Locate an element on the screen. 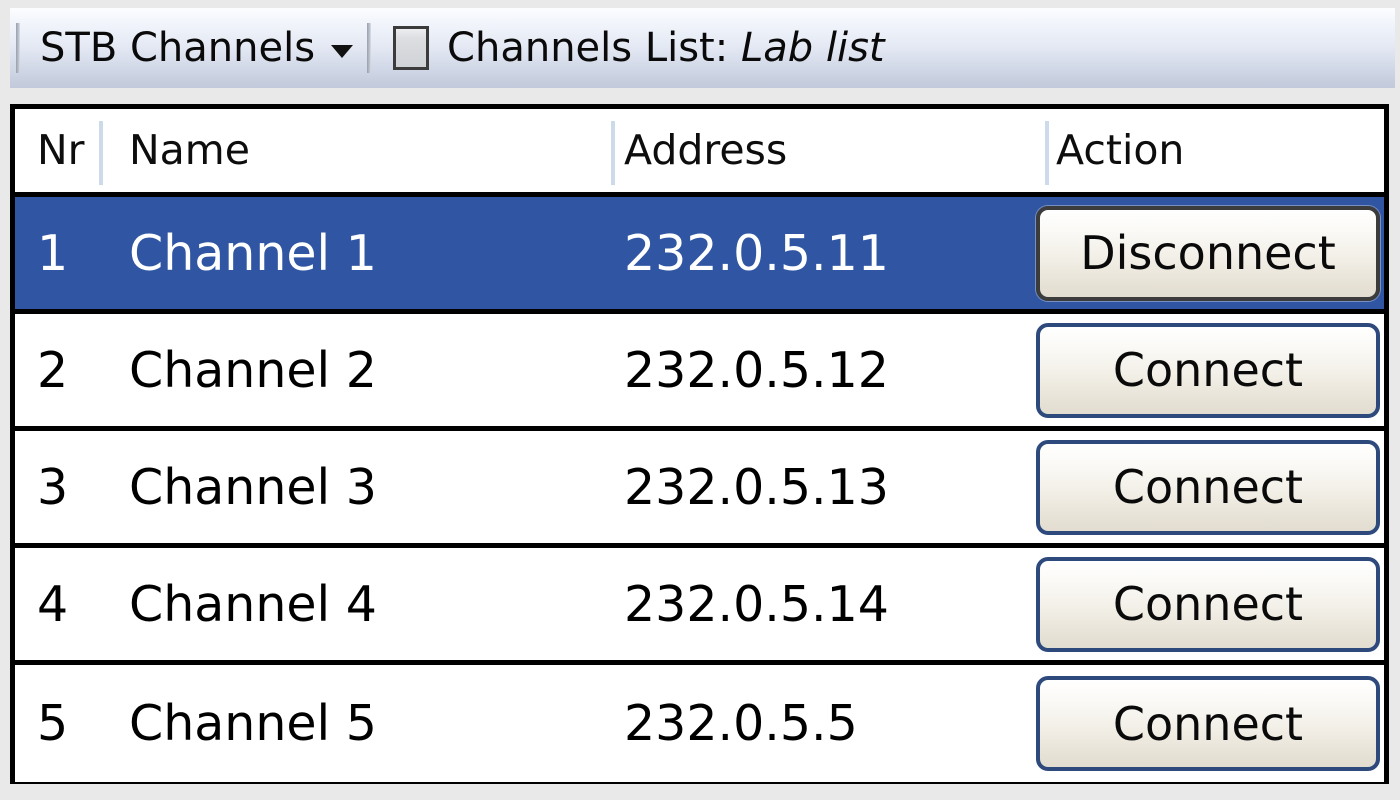  cell-address: 232.0.5.5 is located at coordinates (741, 723).